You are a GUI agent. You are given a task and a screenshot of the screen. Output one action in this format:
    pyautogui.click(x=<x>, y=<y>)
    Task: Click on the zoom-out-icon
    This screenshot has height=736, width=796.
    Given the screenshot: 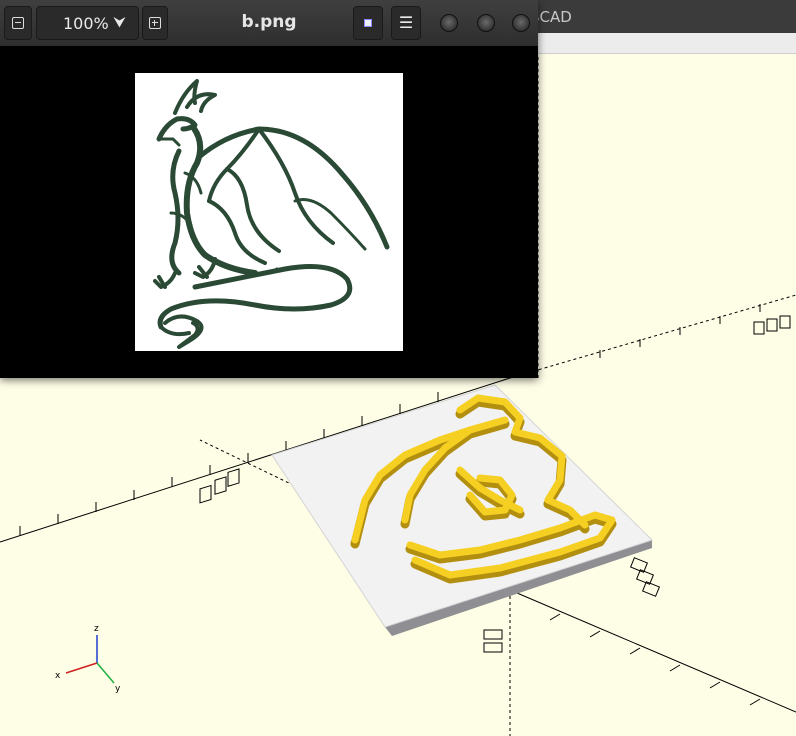 What is the action you would take?
    pyautogui.click(x=18, y=23)
    